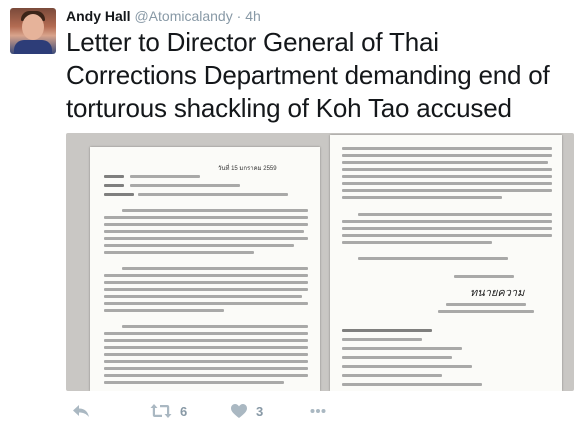 The height and width of the screenshot is (437, 580). What do you see at coordinates (247, 169) in the screenshot?
I see `letter-date: วันที่ 15 มกราคม 2559` at bounding box center [247, 169].